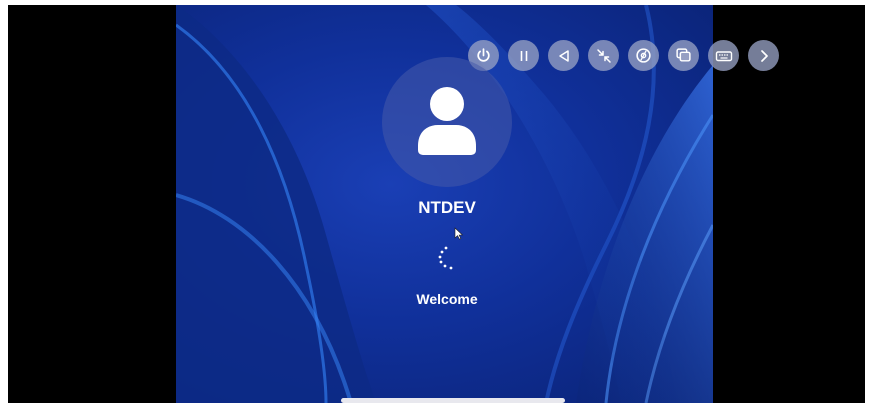  I want to click on disc-icon, so click(643, 55).